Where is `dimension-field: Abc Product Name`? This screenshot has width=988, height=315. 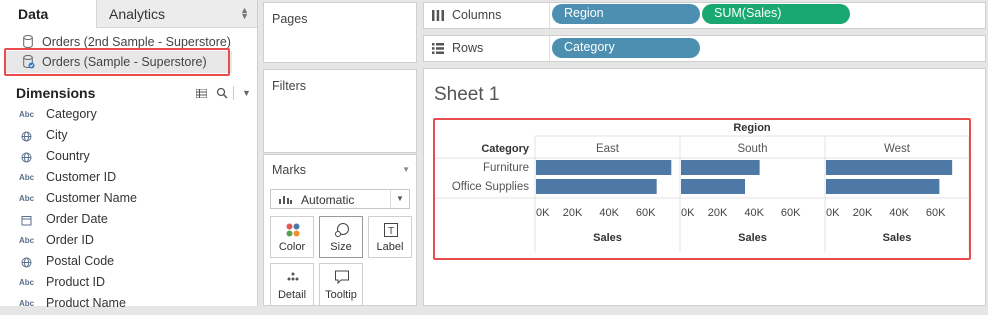
dimension-field: Abc Product Name is located at coordinates (128, 304).